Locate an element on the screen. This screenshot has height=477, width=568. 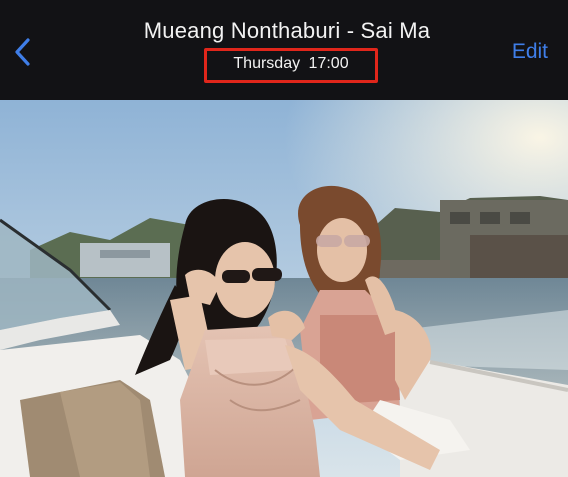
edit-button: Edit is located at coordinates (530, 52).